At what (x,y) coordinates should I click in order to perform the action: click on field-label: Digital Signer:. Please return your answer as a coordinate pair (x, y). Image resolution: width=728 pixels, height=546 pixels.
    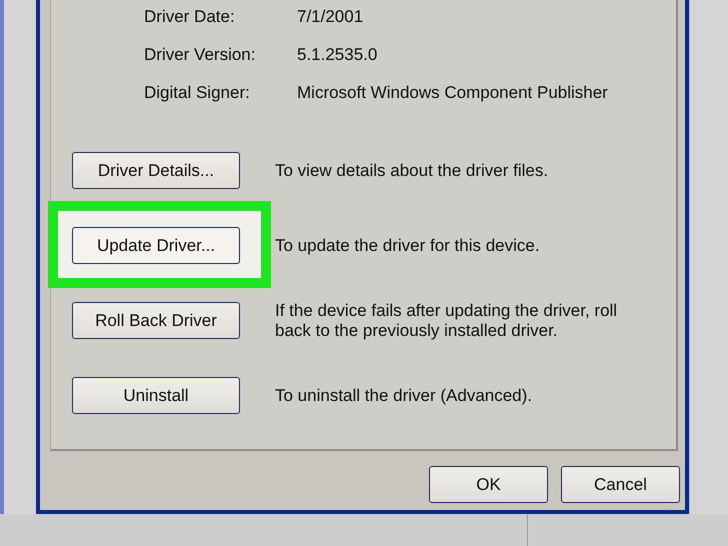
    Looking at the image, I should click on (197, 93).